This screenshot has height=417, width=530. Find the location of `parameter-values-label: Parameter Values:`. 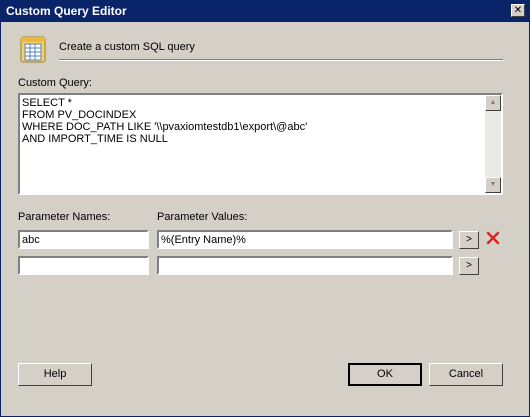

parameter-values-label: Parameter Values: is located at coordinates (202, 217).